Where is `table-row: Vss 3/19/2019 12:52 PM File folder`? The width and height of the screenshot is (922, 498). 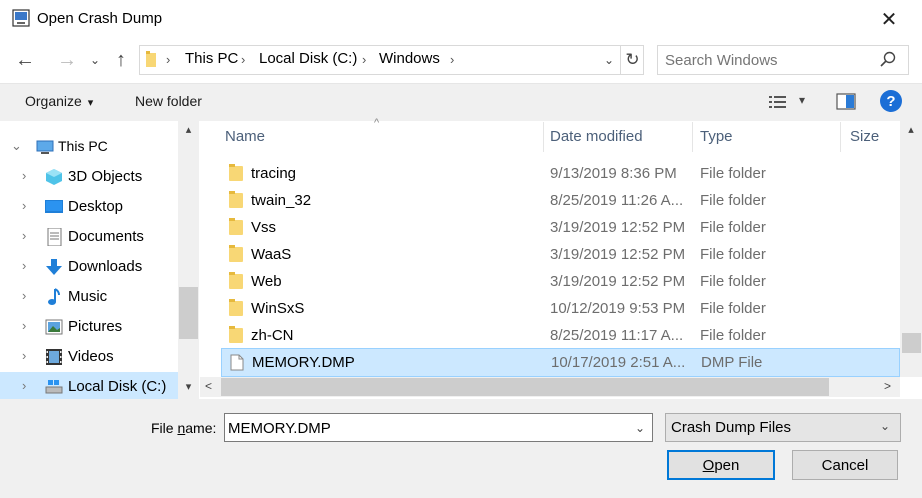 table-row: Vss 3/19/2019 12:52 PM File folder is located at coordinates (560, 227).